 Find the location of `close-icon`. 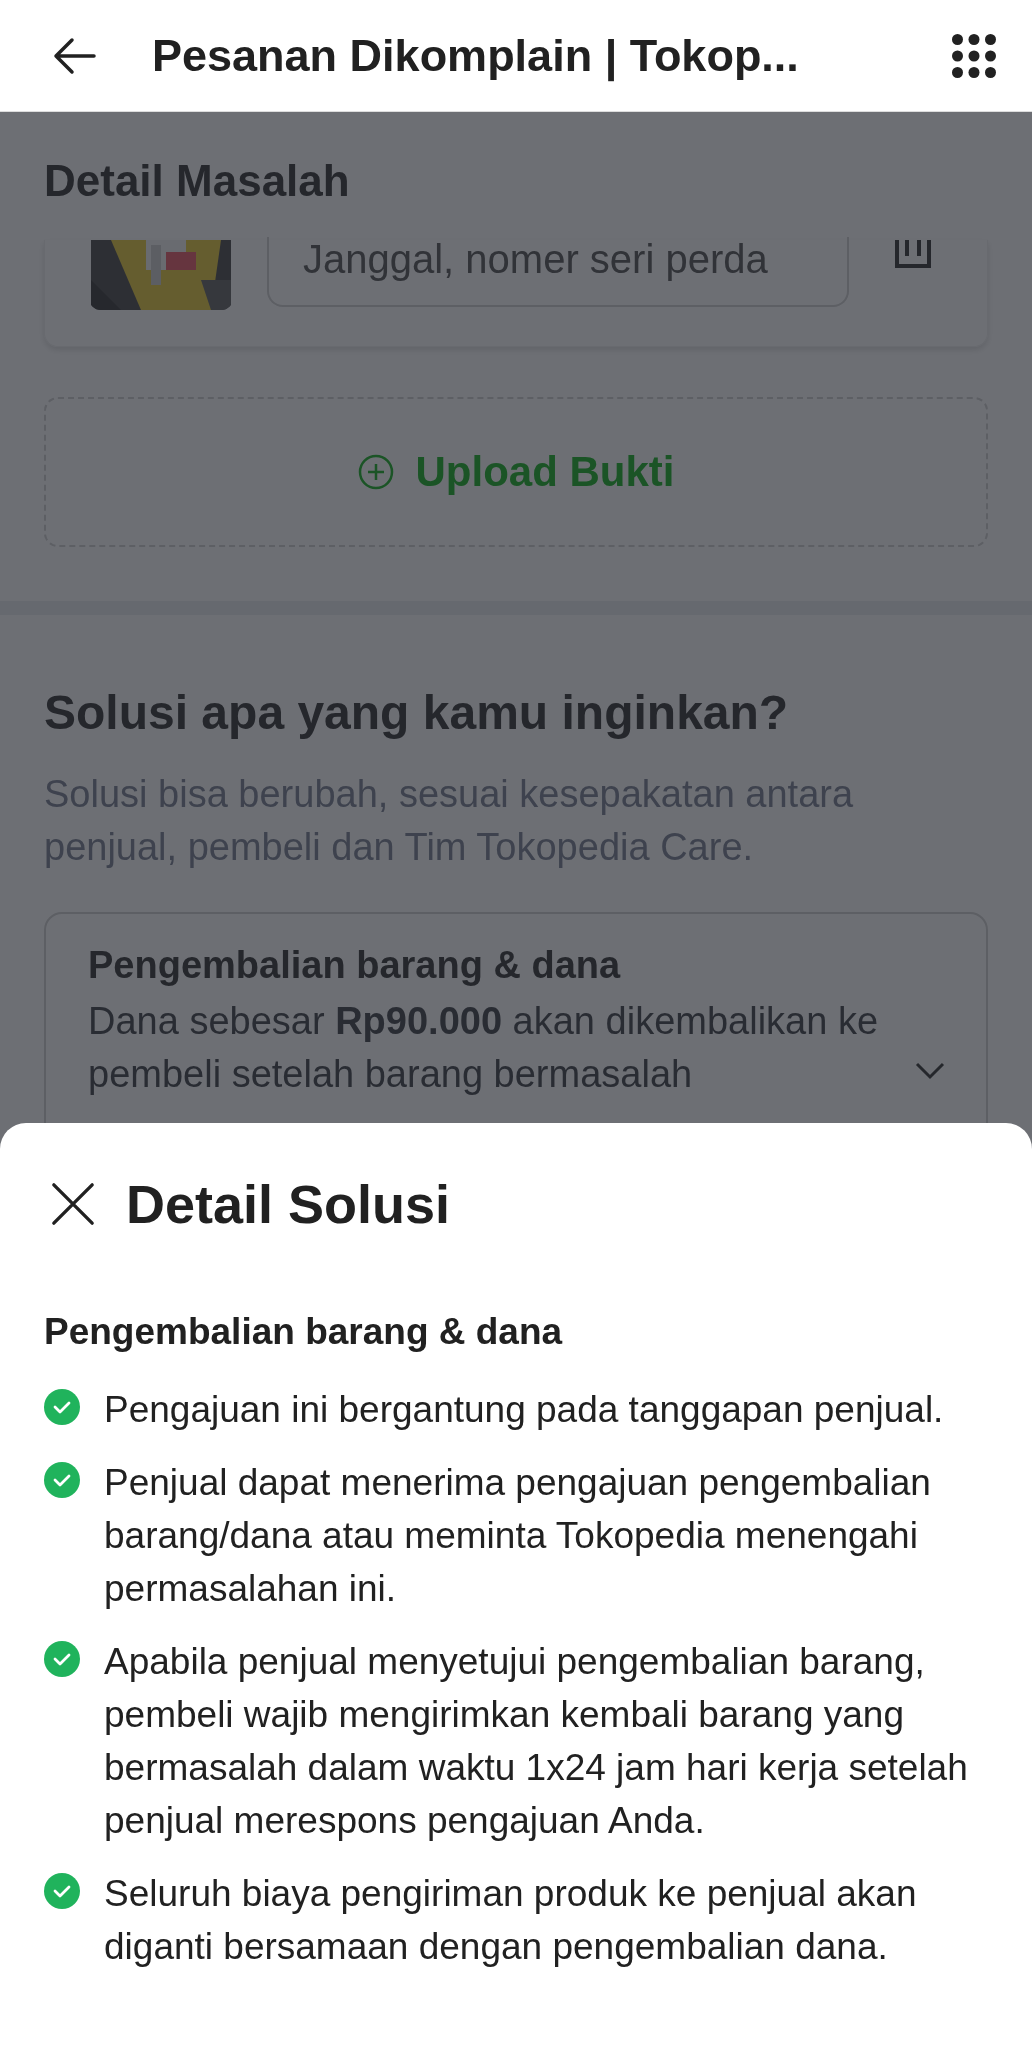

close-icon is located at coordinates (73, 1204).